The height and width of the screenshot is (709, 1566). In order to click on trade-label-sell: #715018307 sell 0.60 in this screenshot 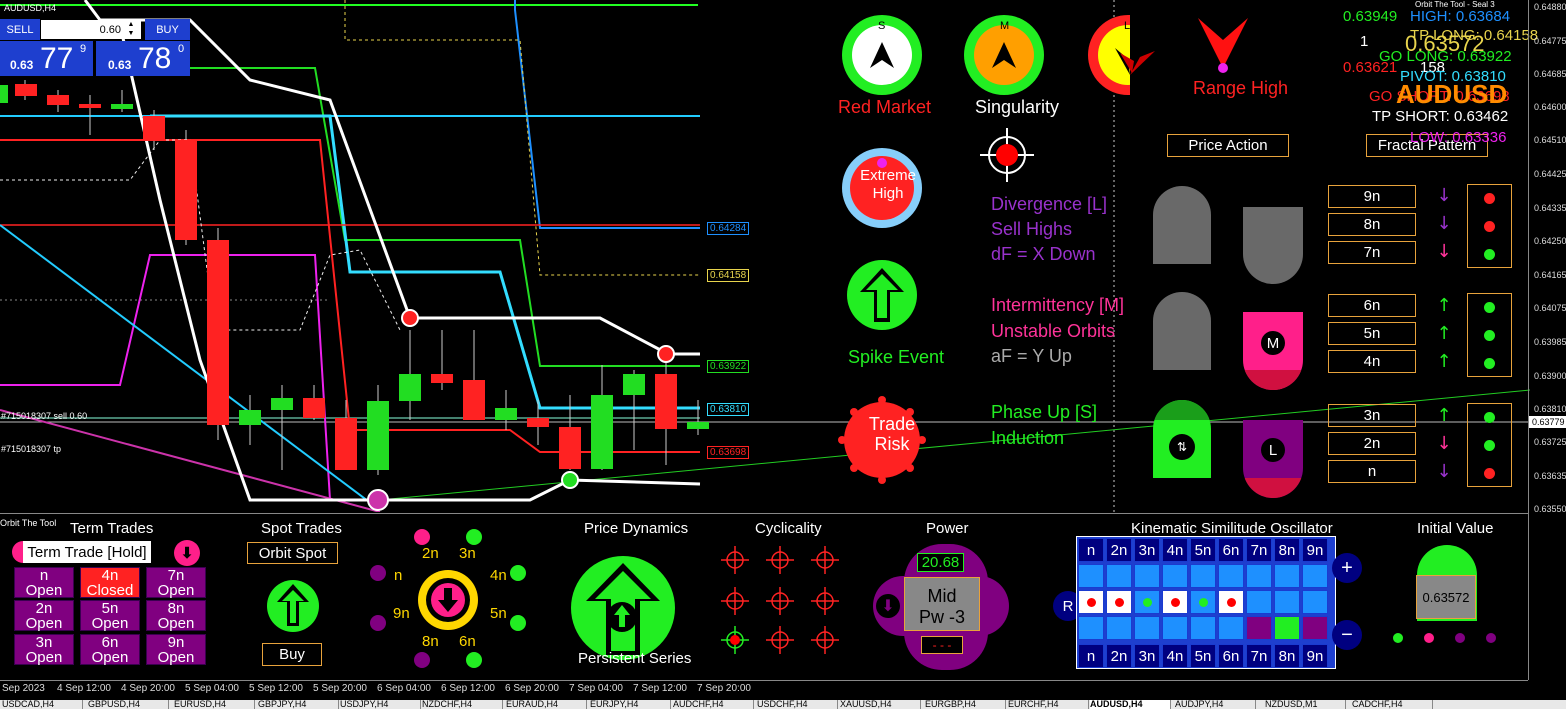, I will do `click(44, 416)`.